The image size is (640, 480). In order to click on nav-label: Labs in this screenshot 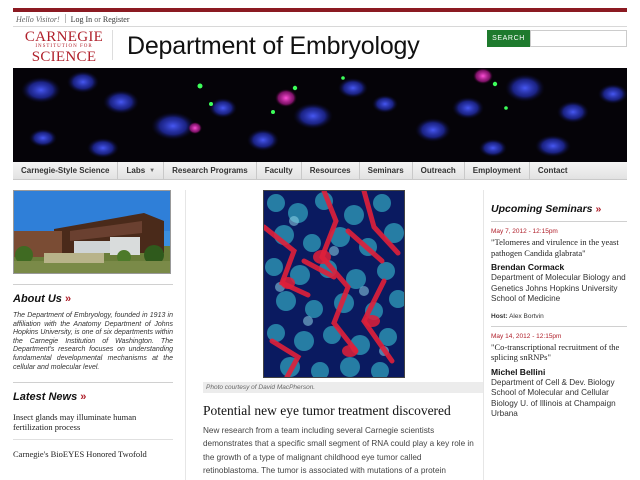, I will do `click(136, 170)`.